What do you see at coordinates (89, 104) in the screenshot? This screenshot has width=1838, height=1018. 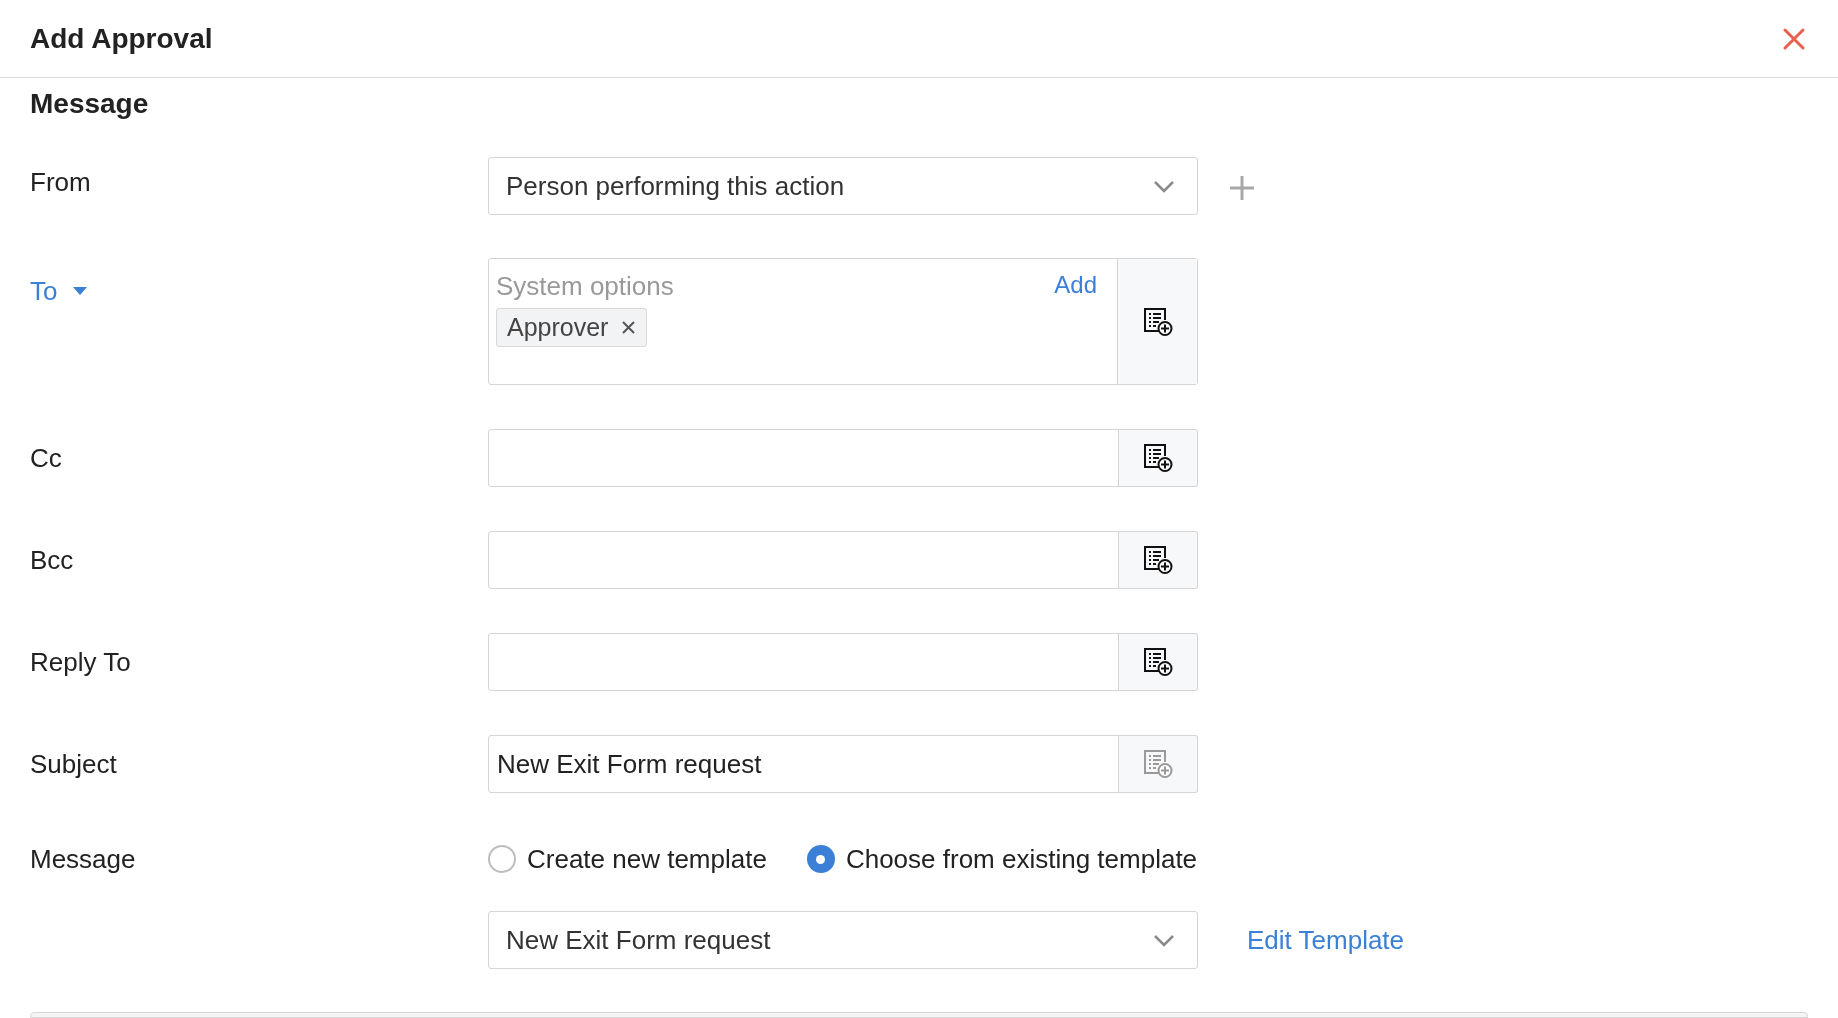 I see `section-heading: Message` at bounding box center [89, 104].